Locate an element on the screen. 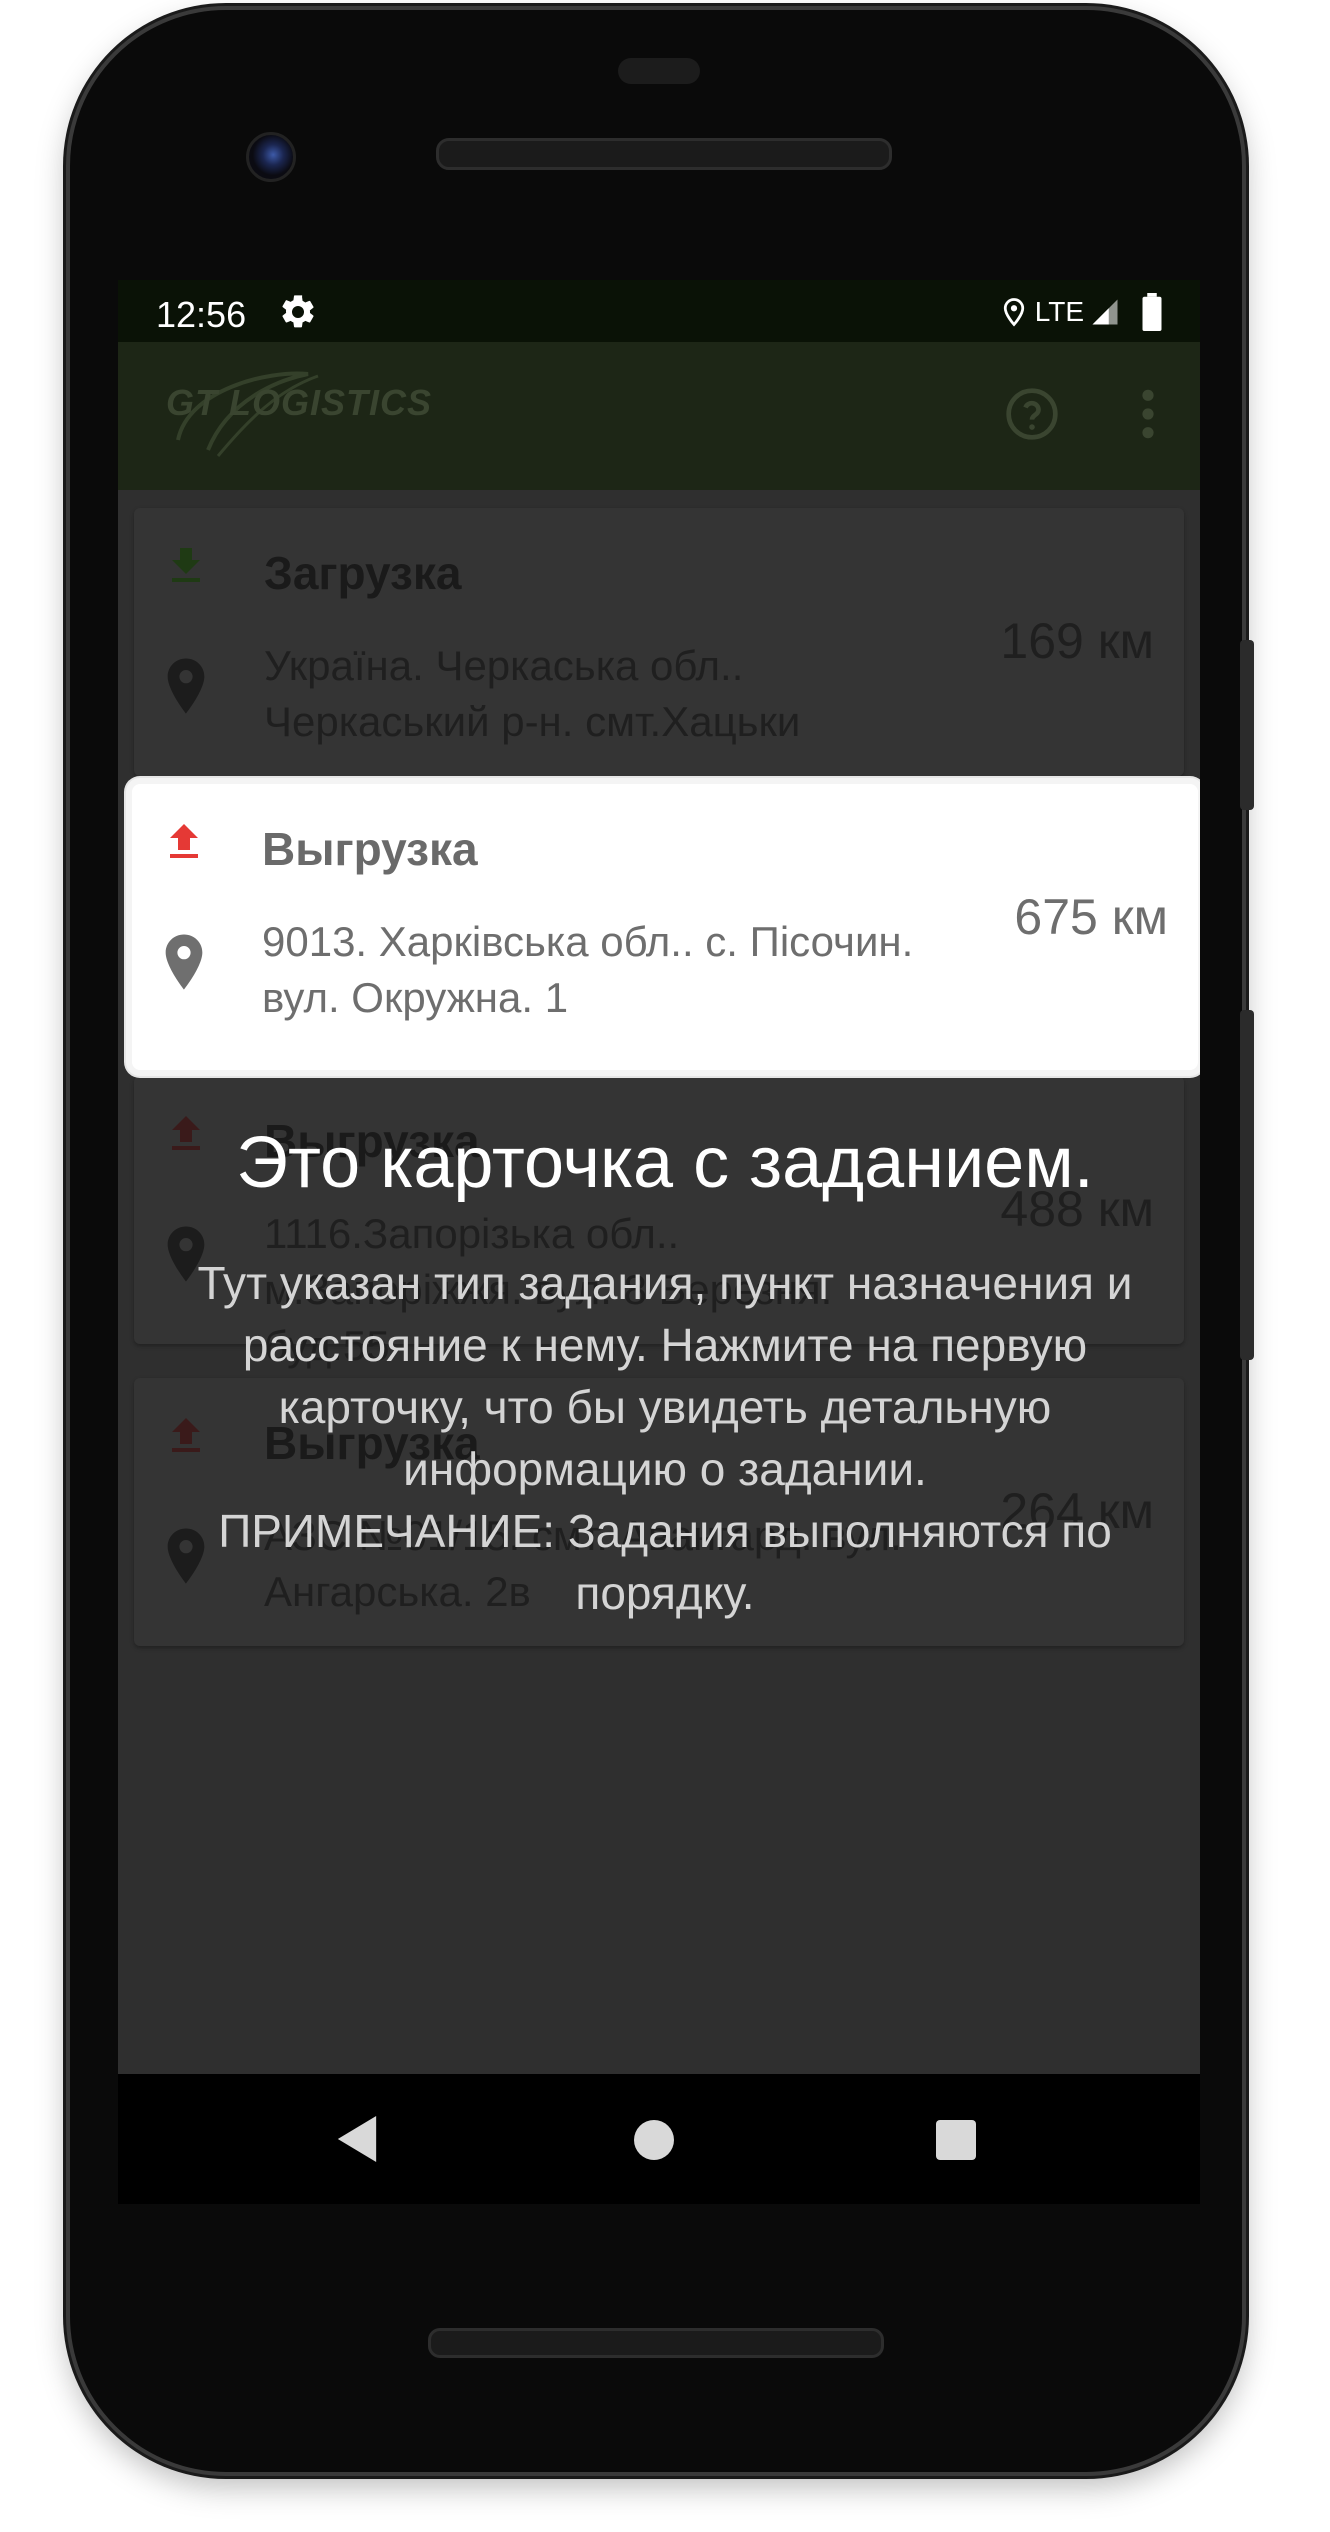  front-camera is located at coordinates (271, 157).